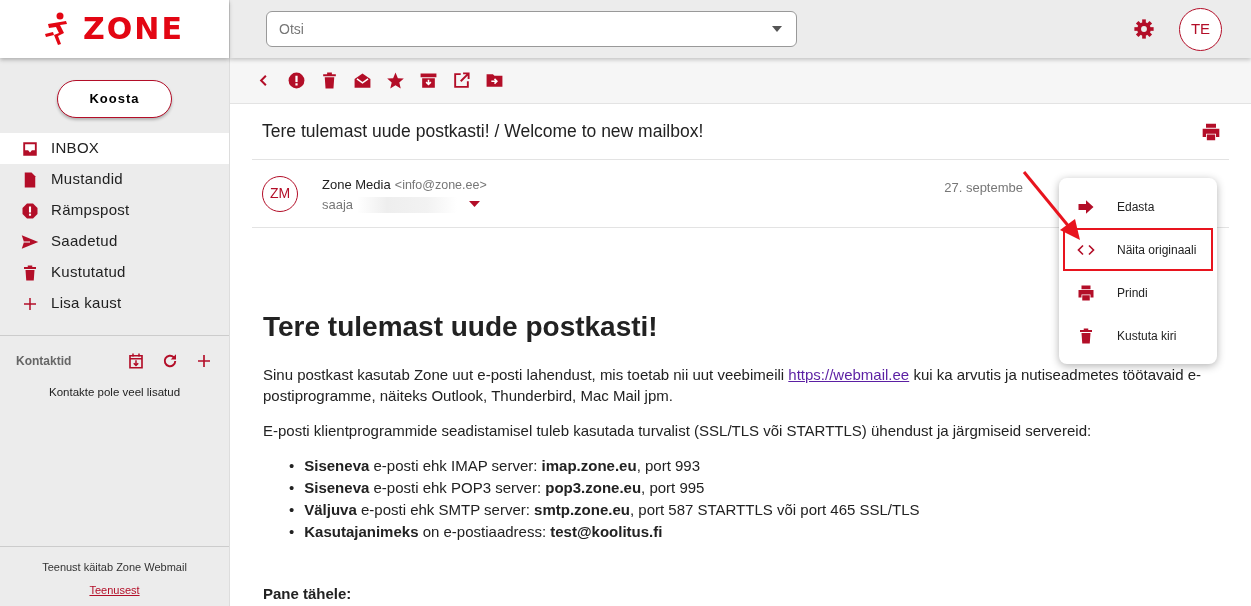 This screenshot has width=1251, height=606. What do you see at coordinates (114, 303) in the screenshot?
I see `folder-item: Lisa kaust` at bounding box center [114, 303].